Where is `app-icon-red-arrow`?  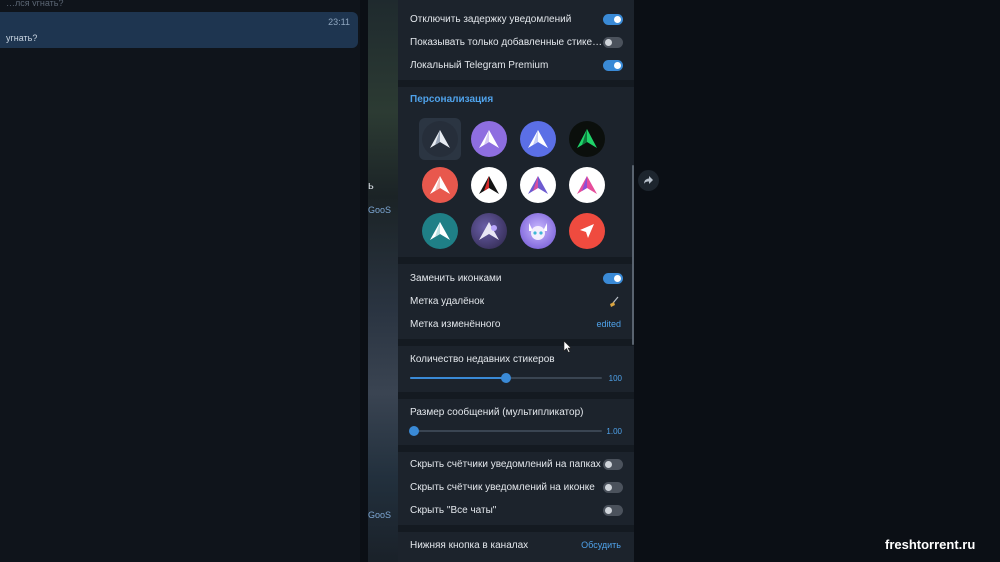 app-icon-red-arrow is located at coordinates (587, 231).